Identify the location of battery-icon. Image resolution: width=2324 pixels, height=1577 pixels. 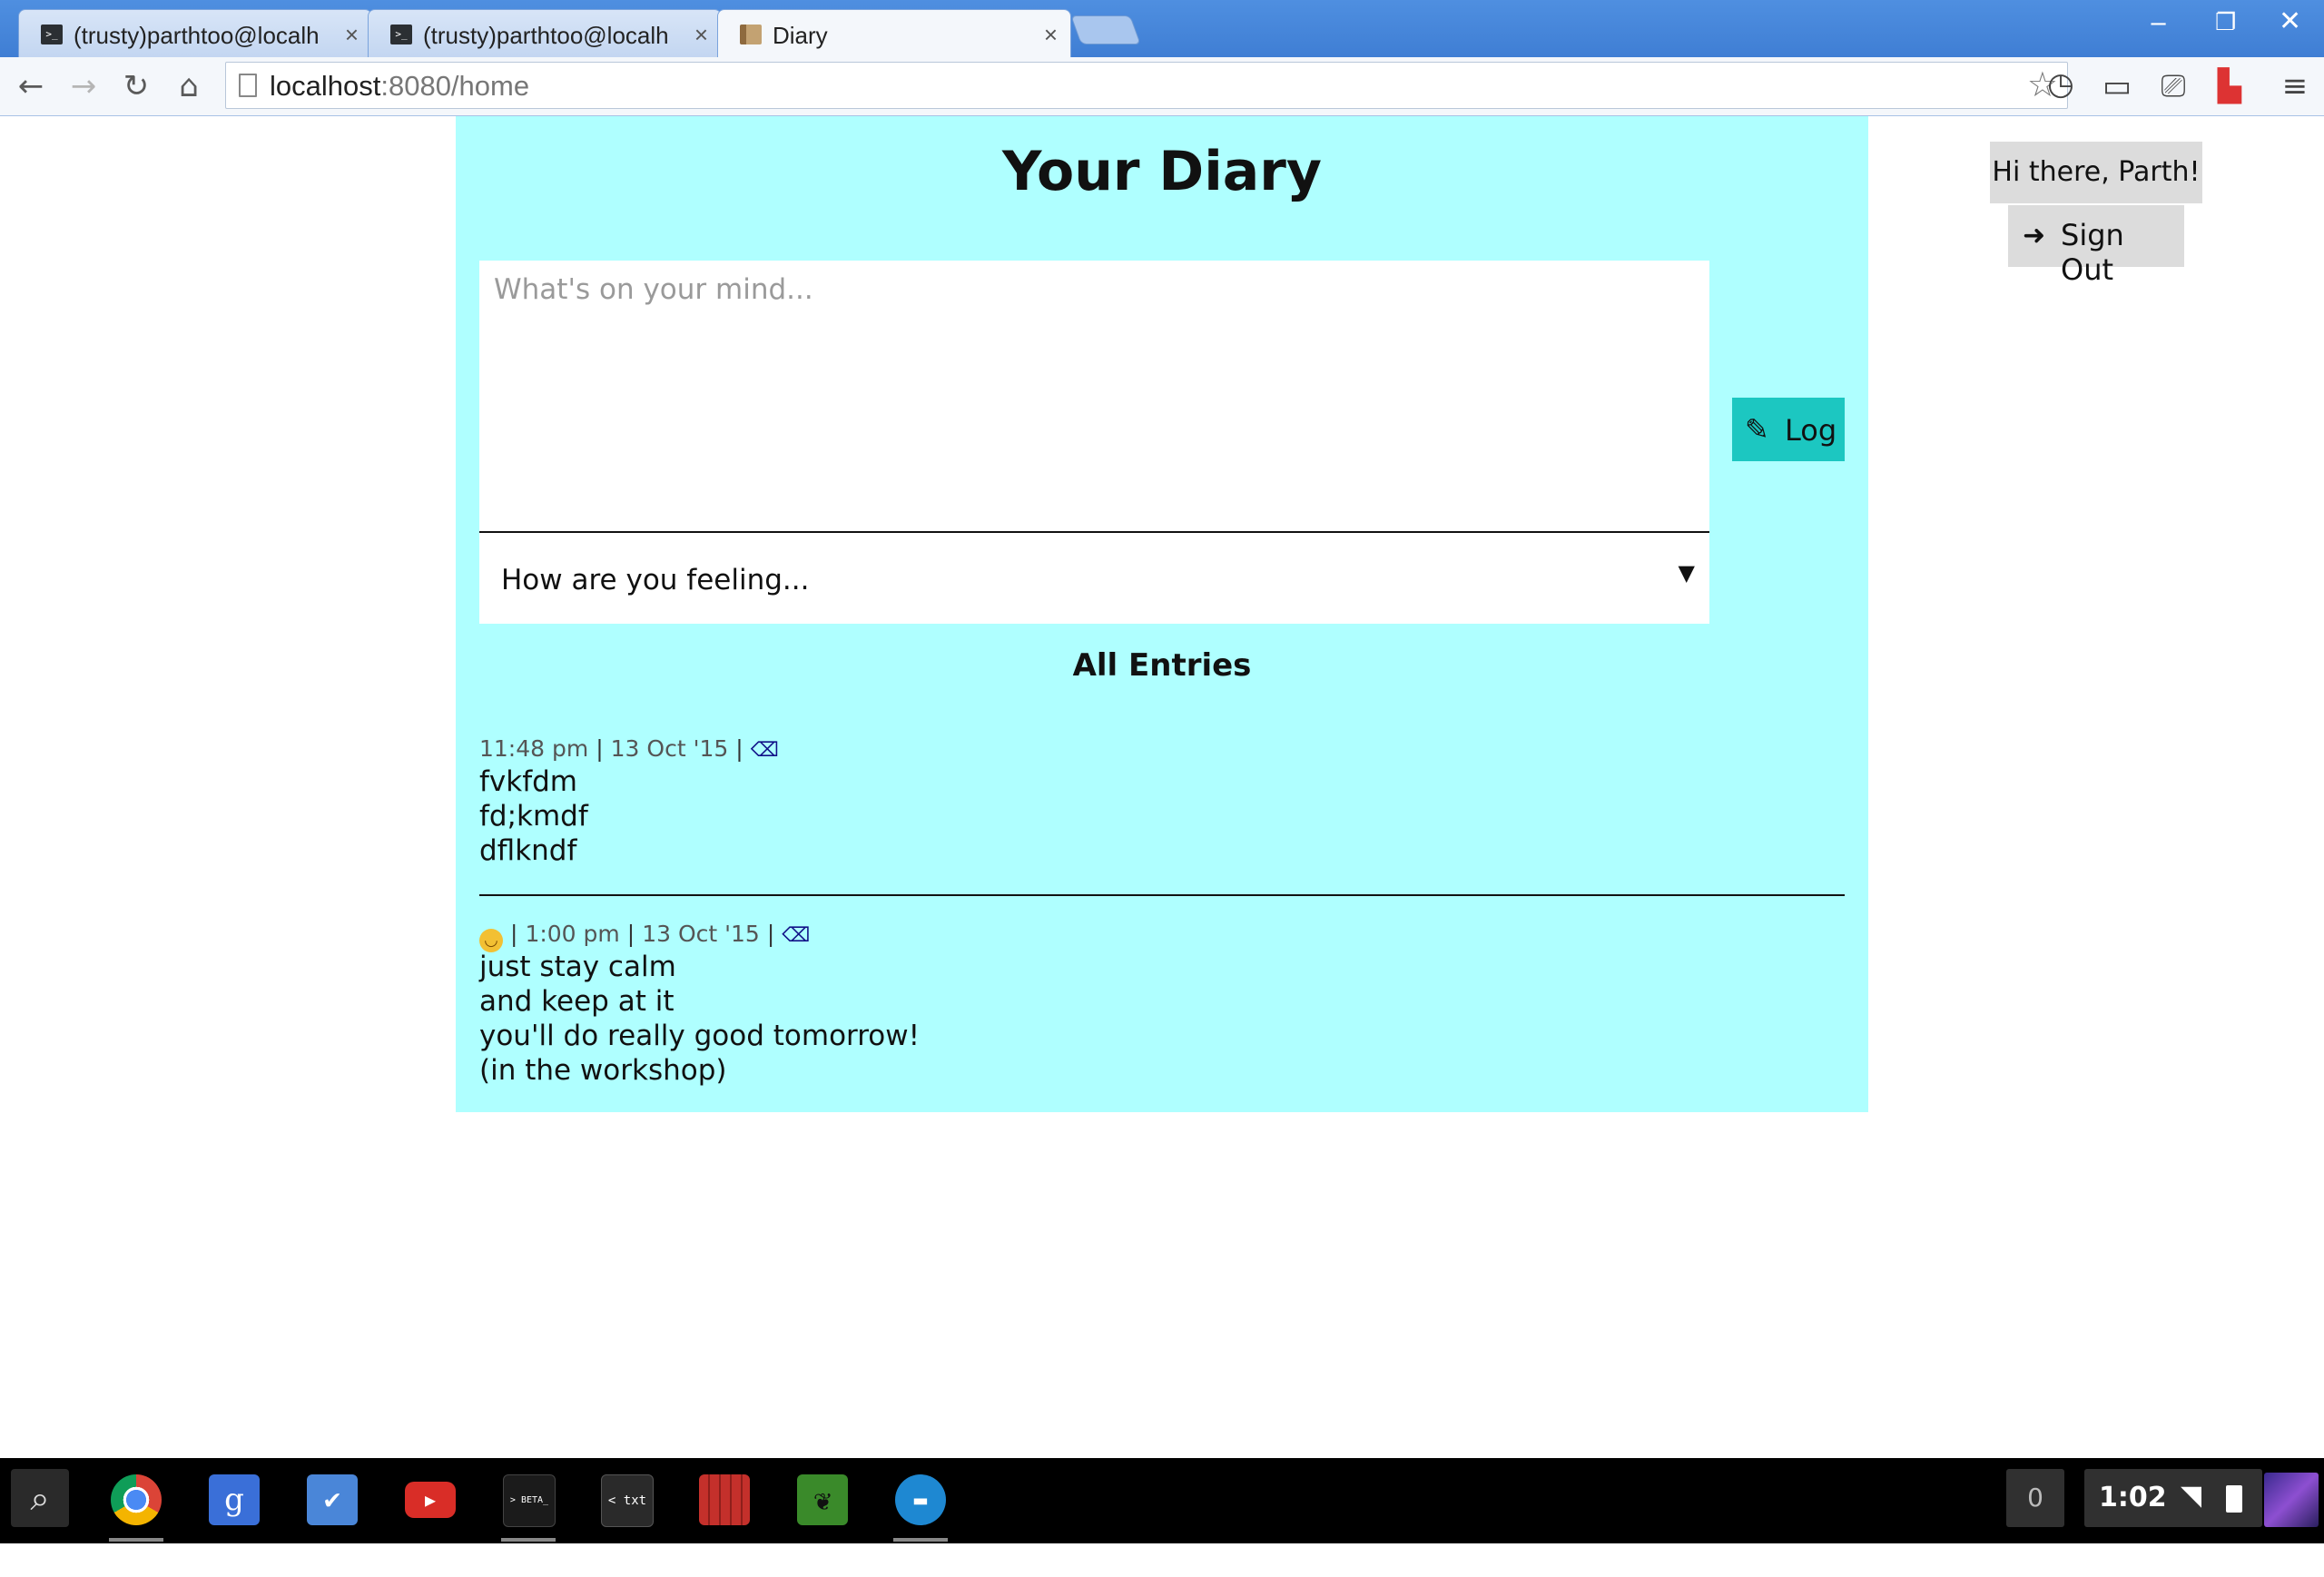
(2234, 1499).